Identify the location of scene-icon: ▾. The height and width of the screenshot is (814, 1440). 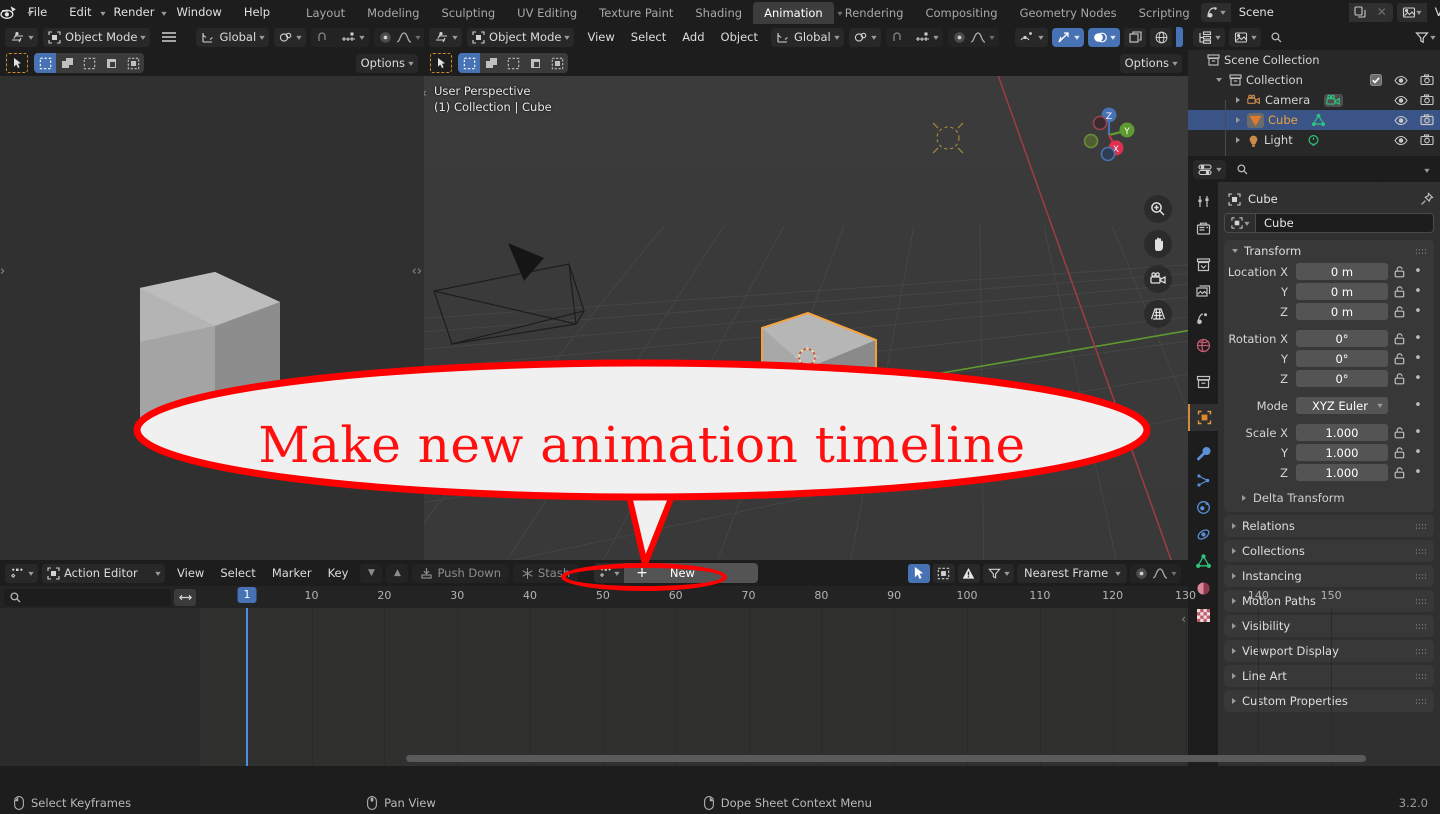
(1215, 12).